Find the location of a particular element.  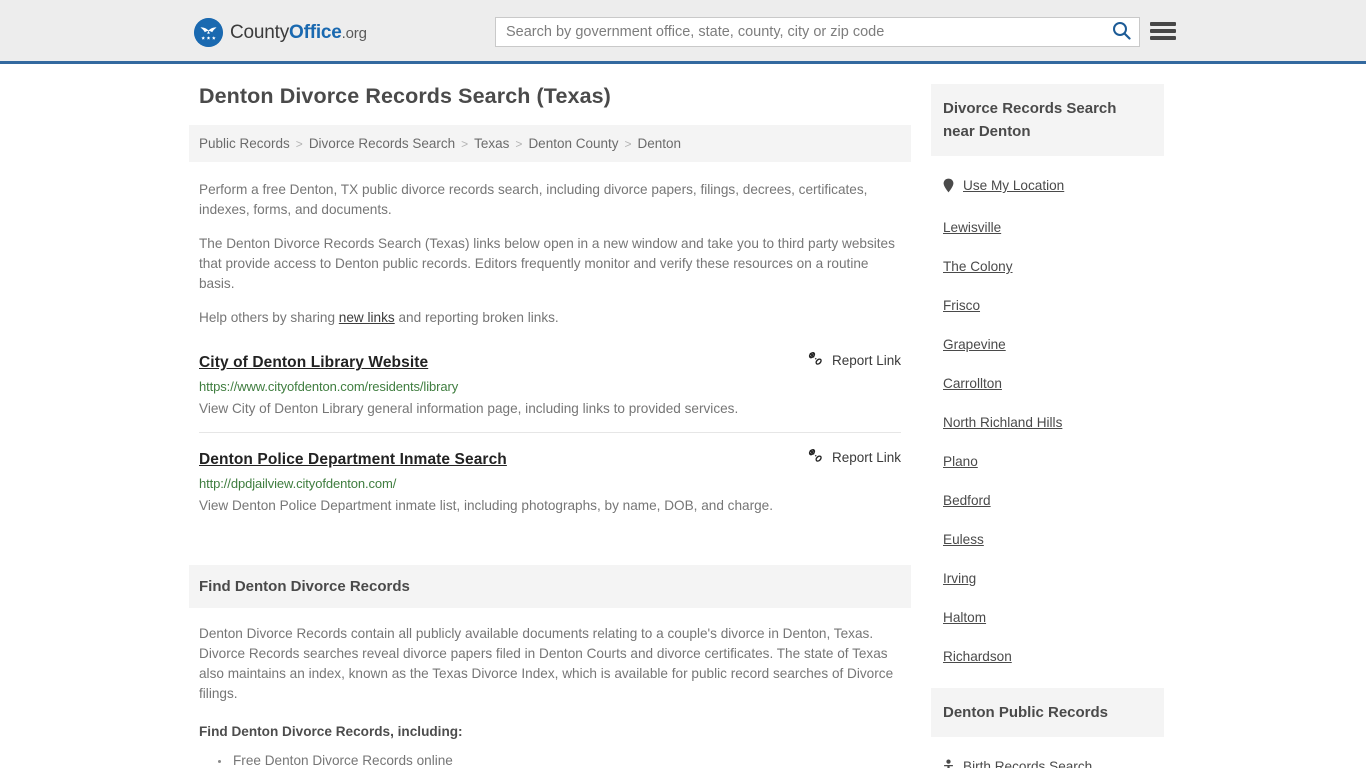

use-my-location-link: Use My Location is located at coordinates (1003, 185).